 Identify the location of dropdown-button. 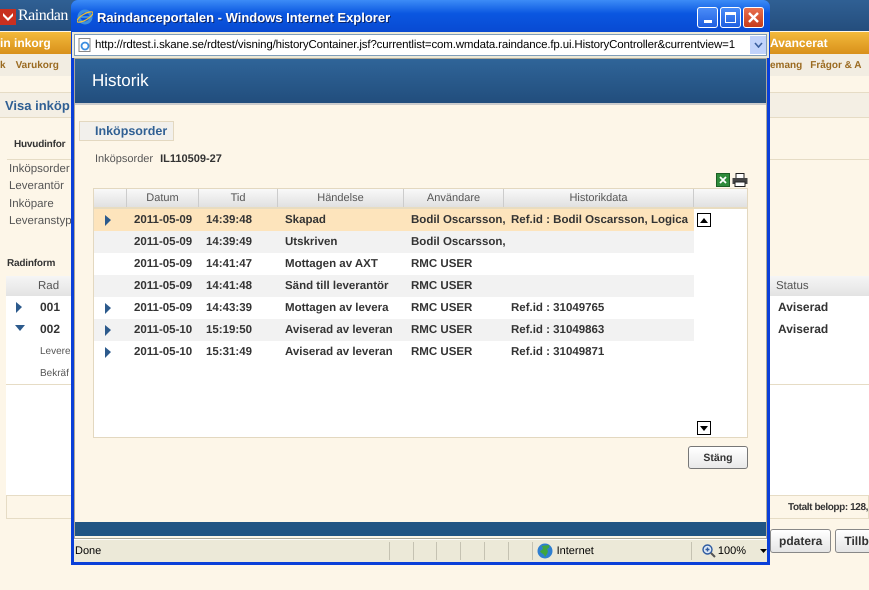
(758, 45).